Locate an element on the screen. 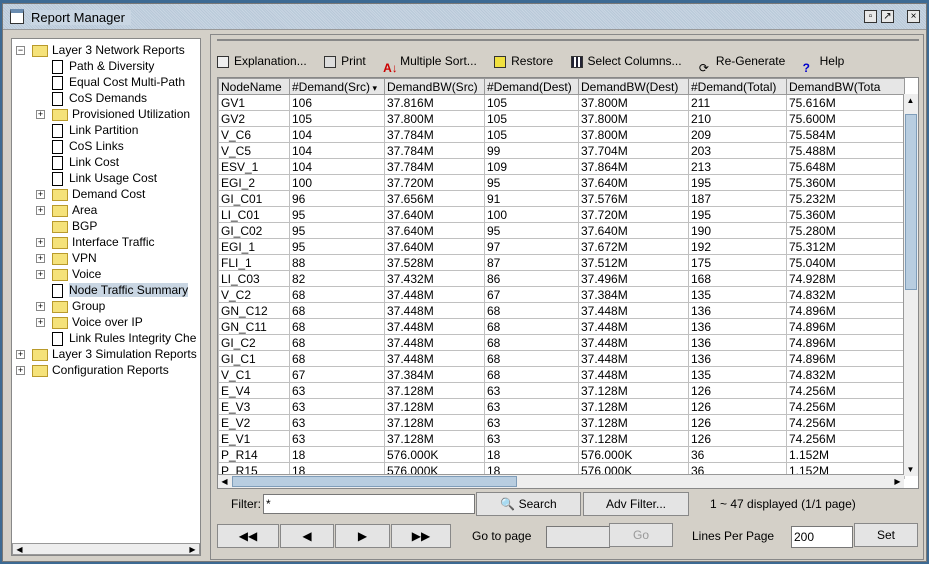 This screenshot has height=564, width=929. lines-per-page-input: 200 is located at coordinates (822, 537).